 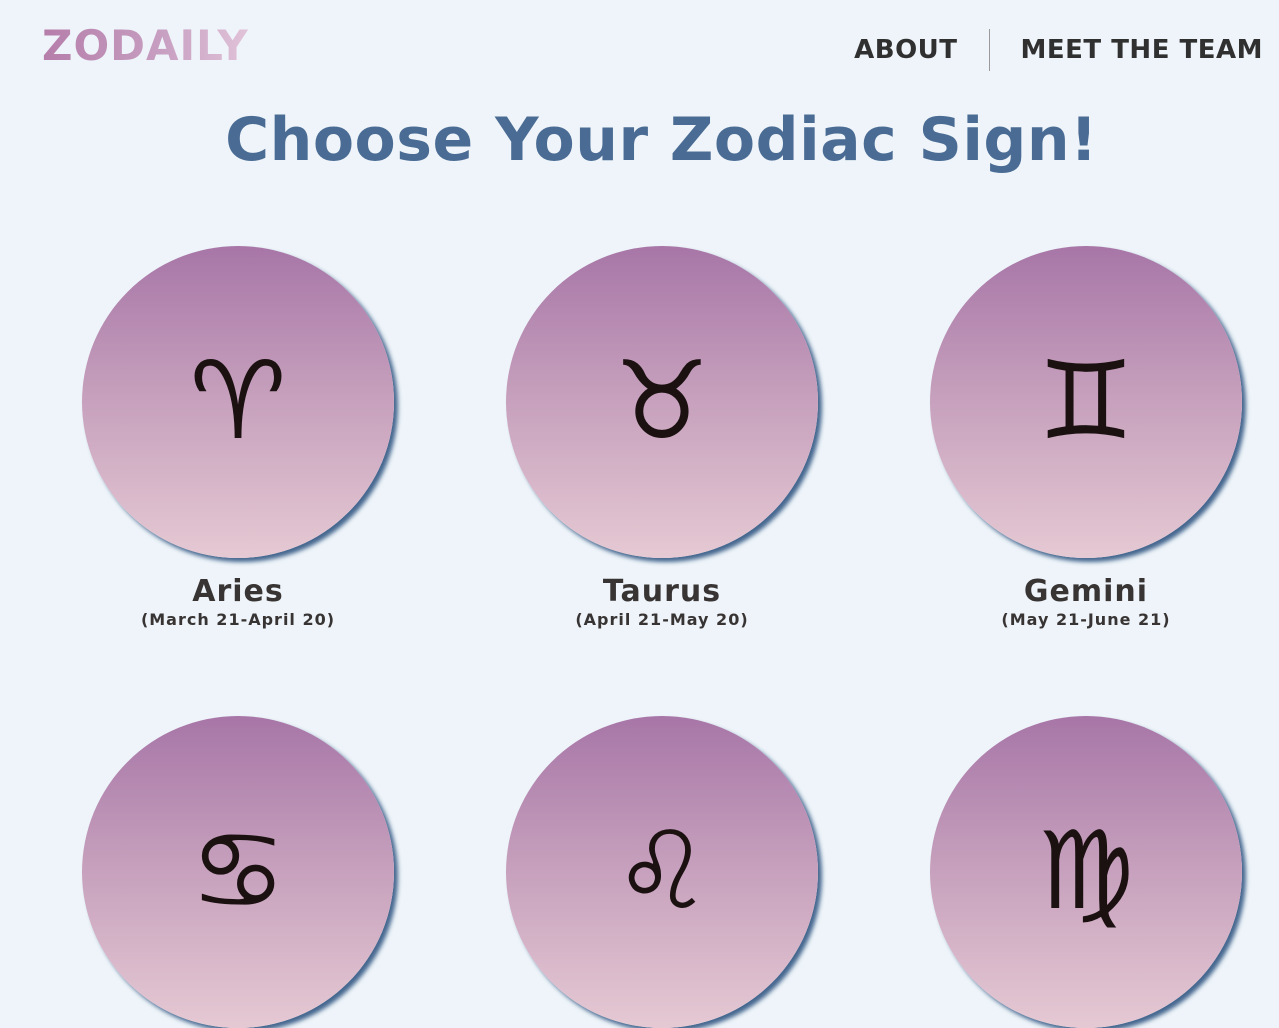 I want to click on sign-name: Gemini, so click(x=1086, y=591).